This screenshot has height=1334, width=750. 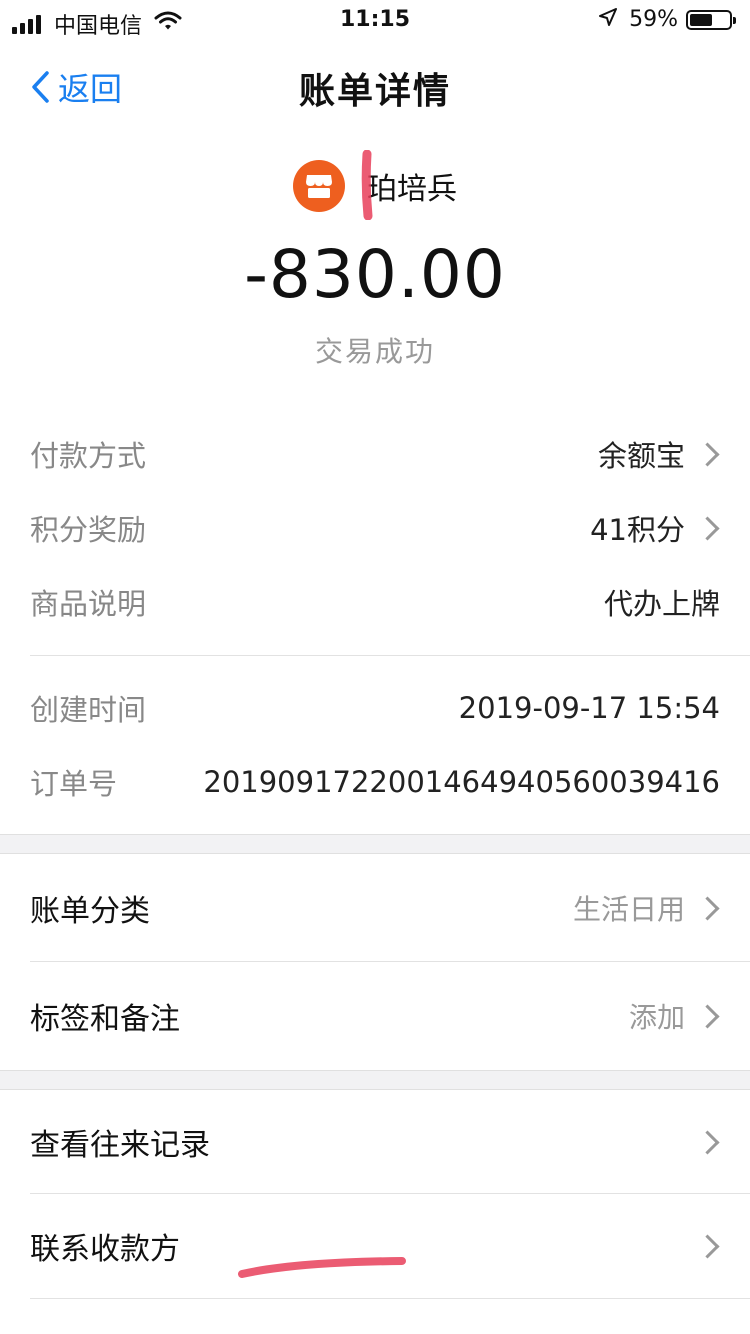 I want to click on status-bar-right: 59%, so click(x=667, y=19).